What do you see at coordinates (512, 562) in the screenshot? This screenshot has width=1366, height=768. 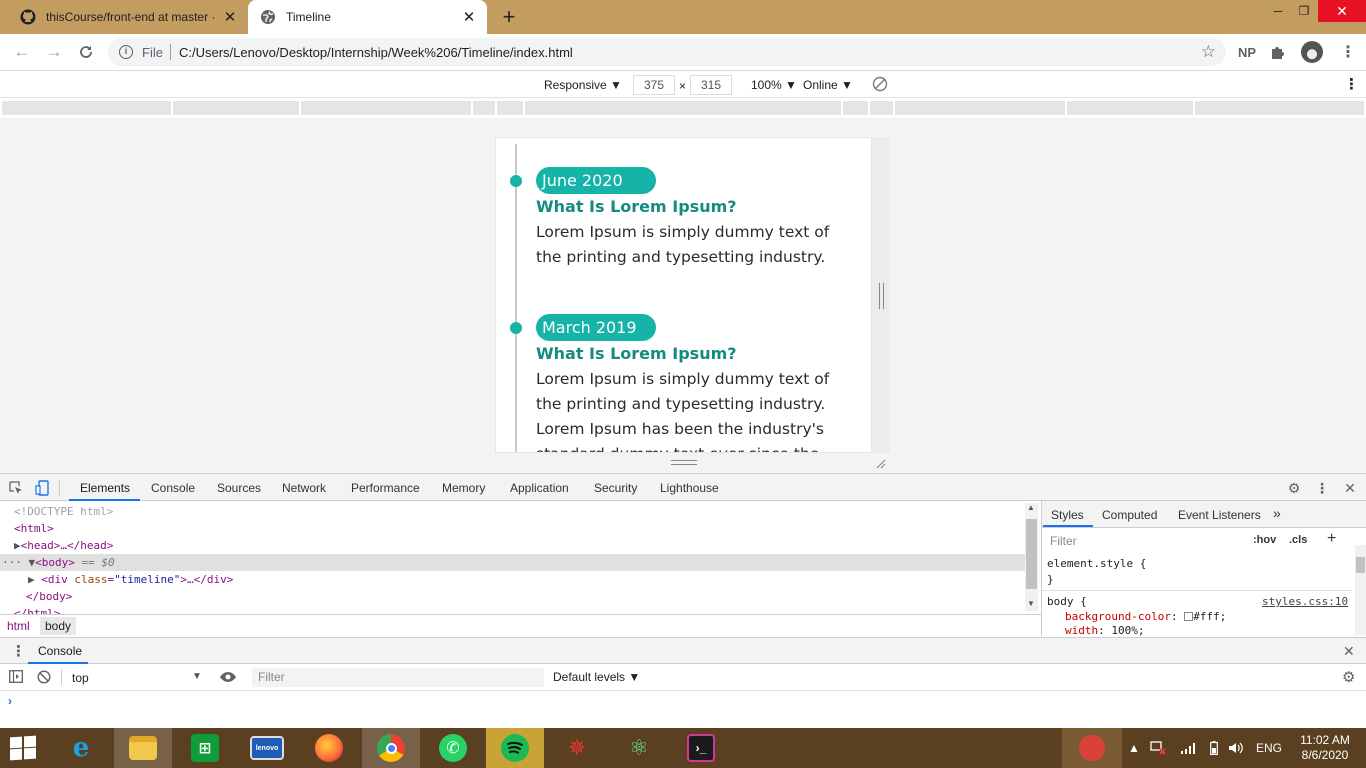 I see `dom-body-node-selected: ··· ▼<body> == $0` at bounding box center [512, 562].